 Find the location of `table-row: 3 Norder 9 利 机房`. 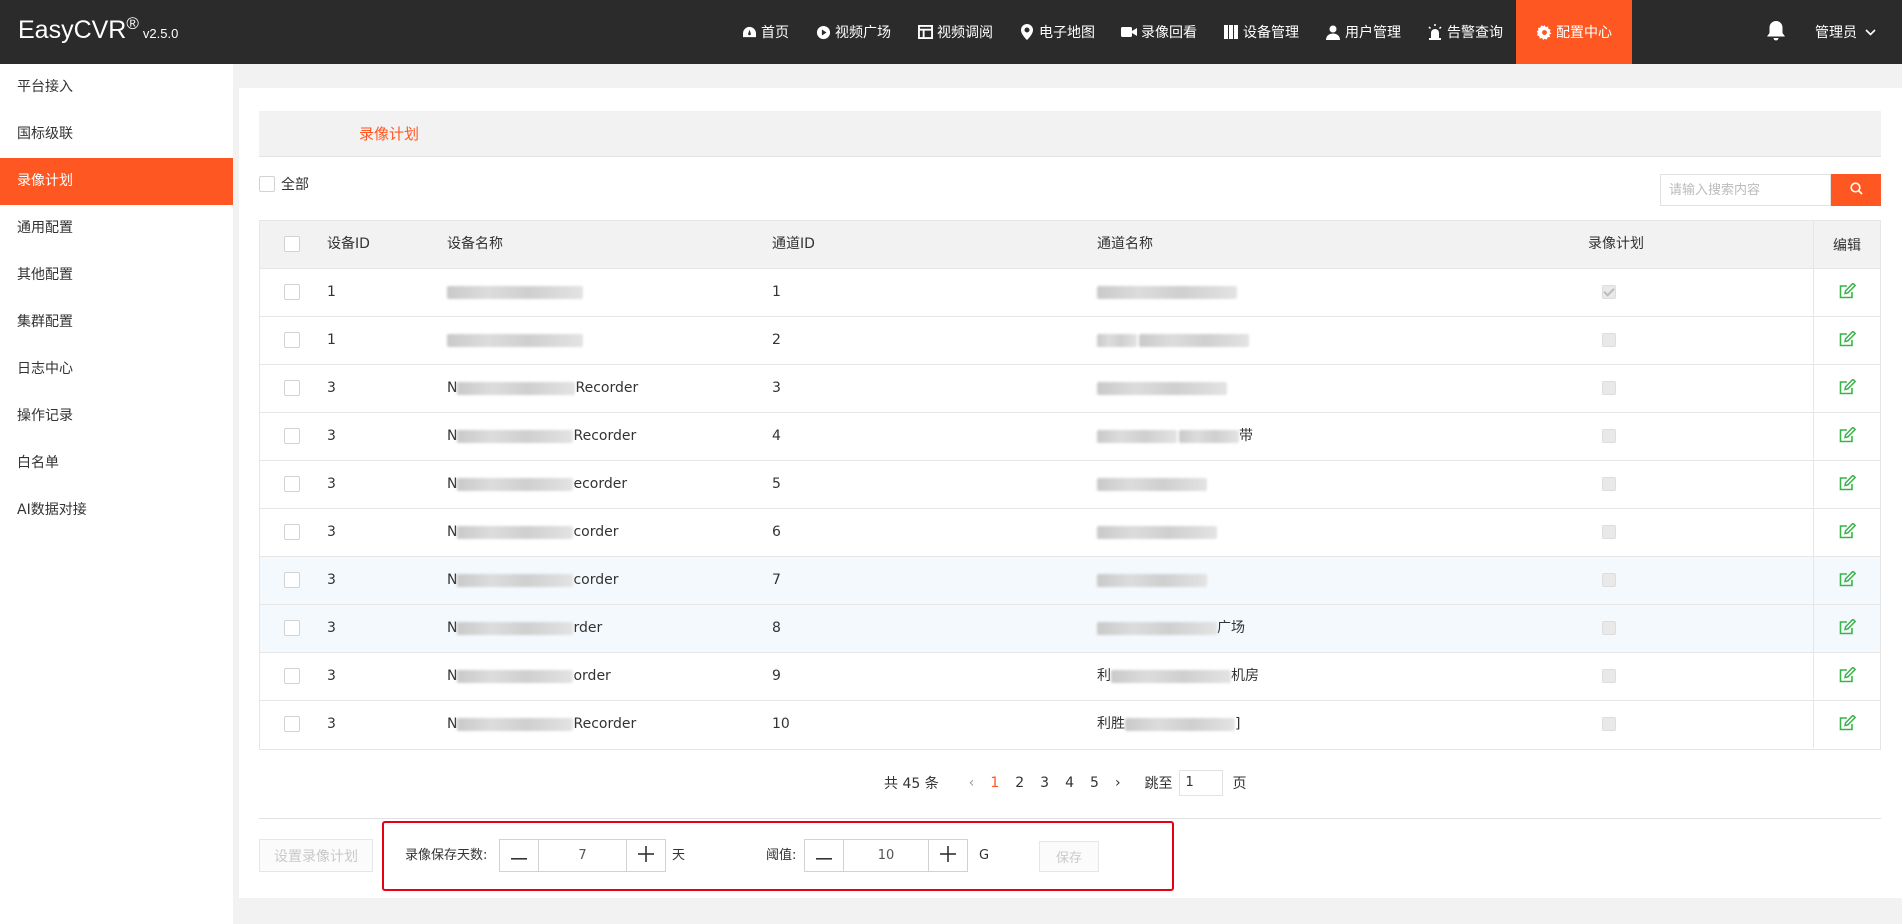

table-row: 3 Norder 9 利 机房 is located at coordinates (1070, 677).